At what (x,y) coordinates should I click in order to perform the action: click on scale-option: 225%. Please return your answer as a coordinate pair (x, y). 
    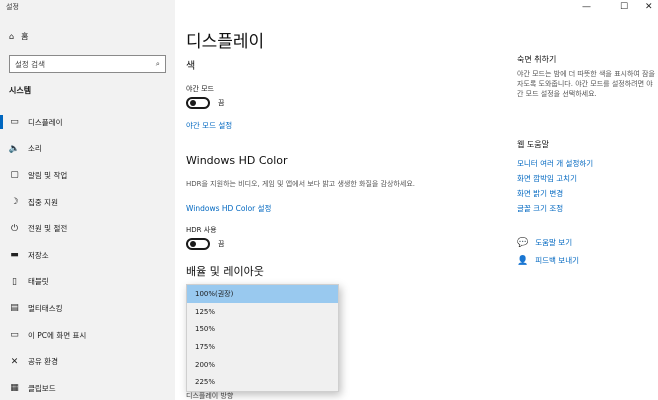
    Looking at the image, I should click on (262, 382).